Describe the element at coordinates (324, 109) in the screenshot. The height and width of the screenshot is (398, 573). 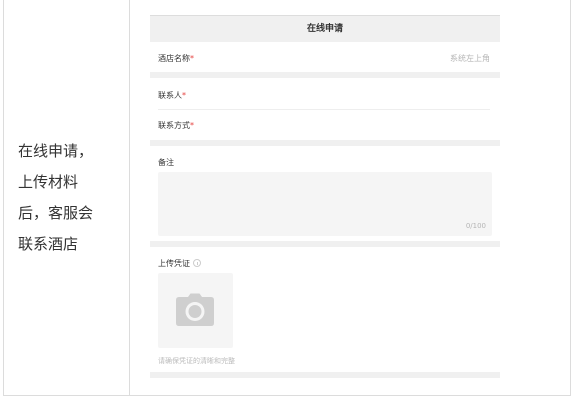
I see `row-divider` at that location.